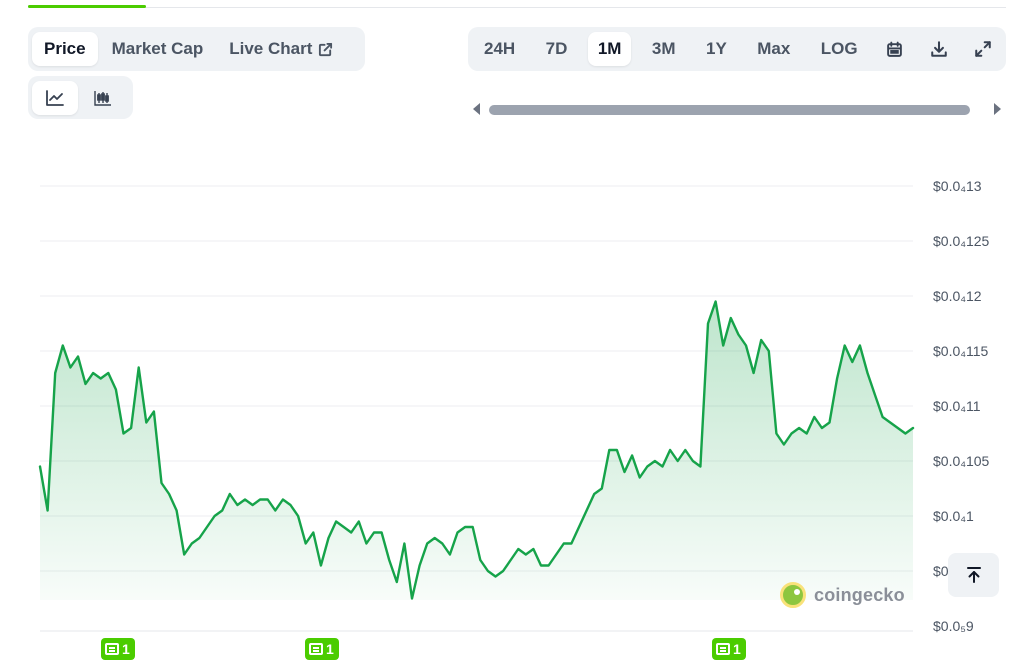 This screenshot has height=668, width=1024. What do you see at coordinates (957, 186) in the screenshot?
I see `y-tick-label: $0.0₄13` at bounding box center [957, 186].